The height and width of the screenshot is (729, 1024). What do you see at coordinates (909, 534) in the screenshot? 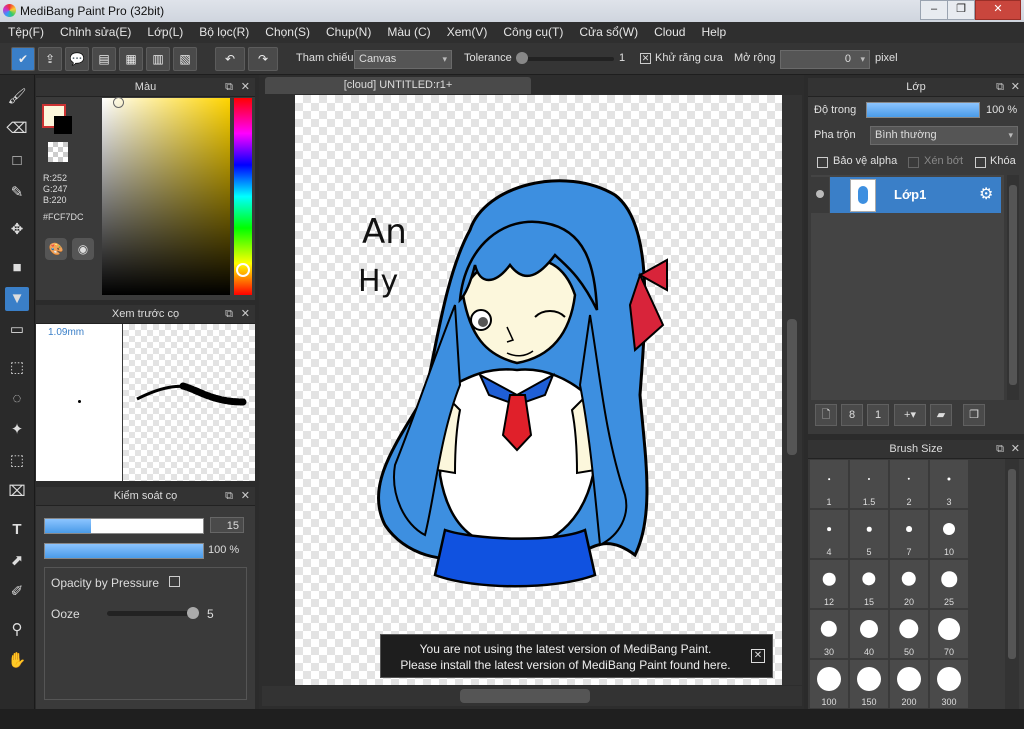
I see `brush-size-cell: 7` at bounding box center [909, 534].